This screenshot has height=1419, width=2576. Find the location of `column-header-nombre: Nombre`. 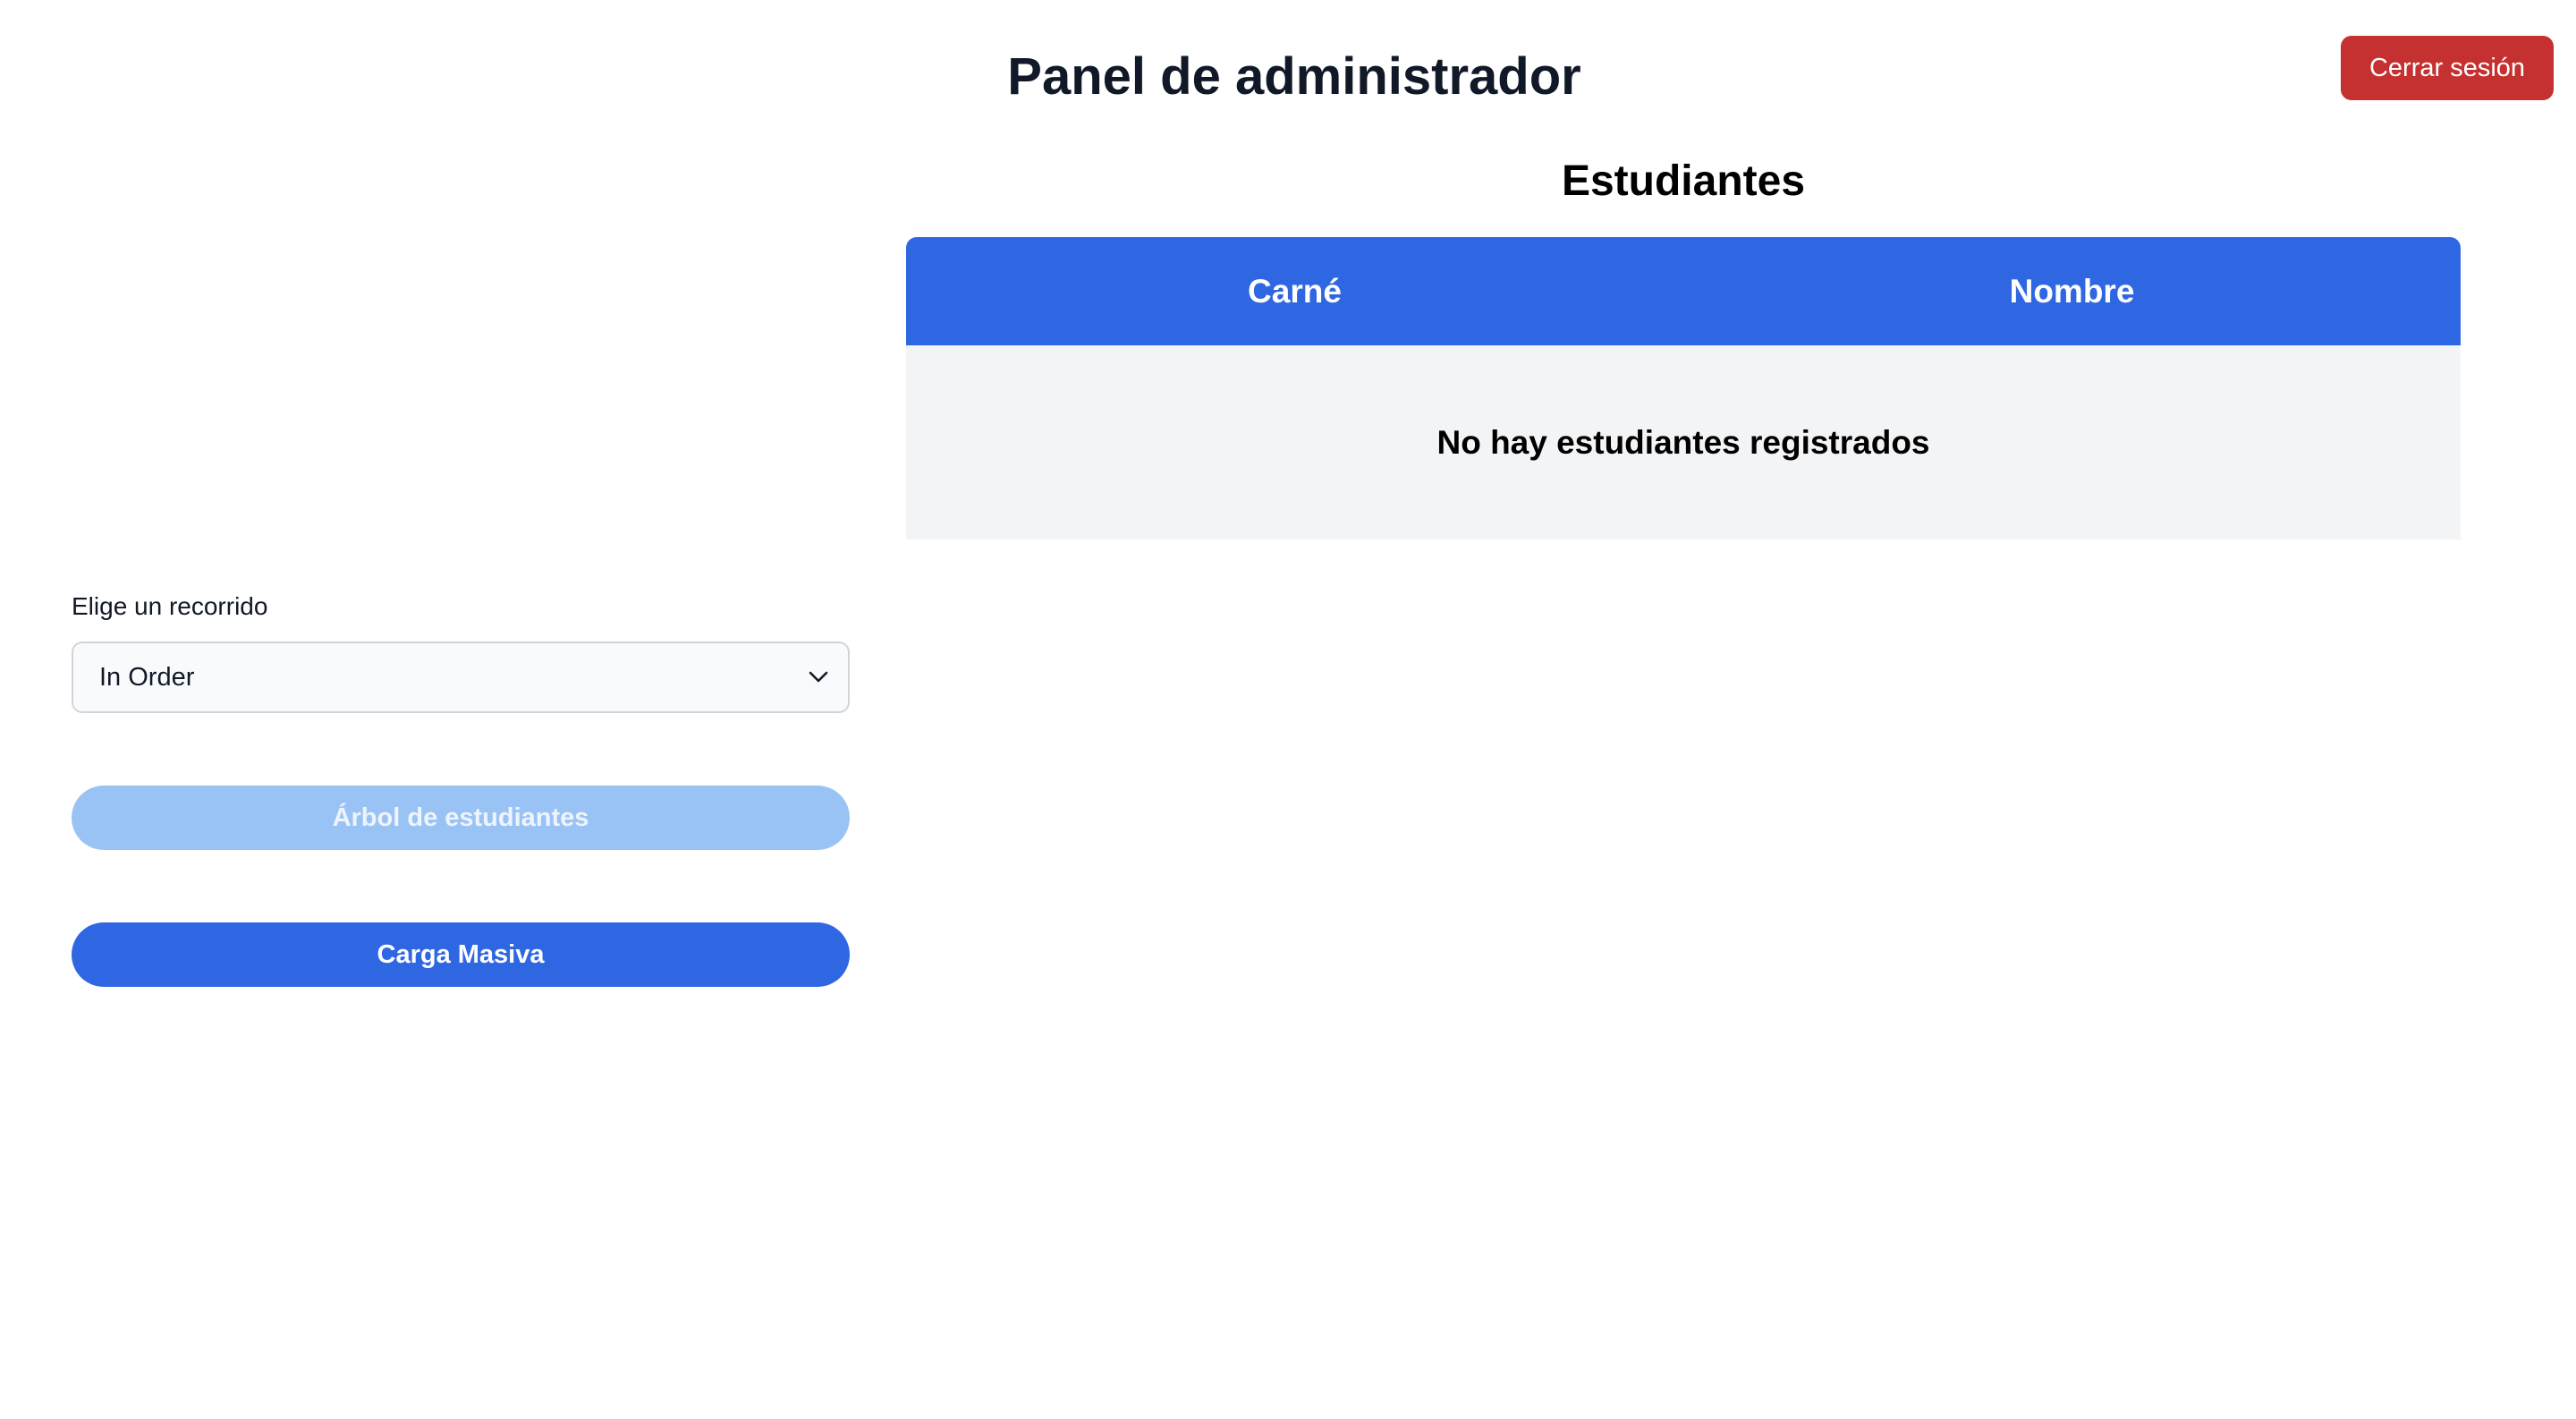

column-header-nombre: Nombre is located at coordinates (2072, 291).